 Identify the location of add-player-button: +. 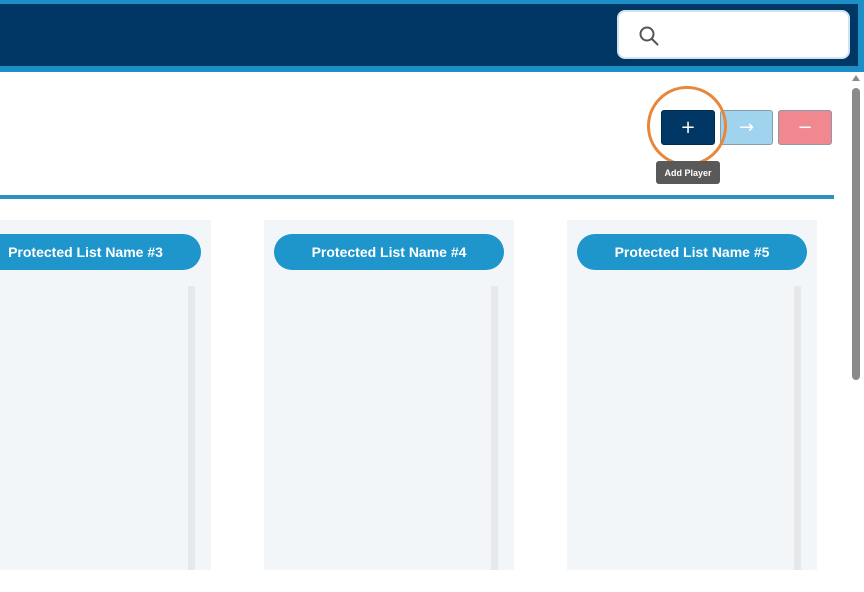
(688, 127).